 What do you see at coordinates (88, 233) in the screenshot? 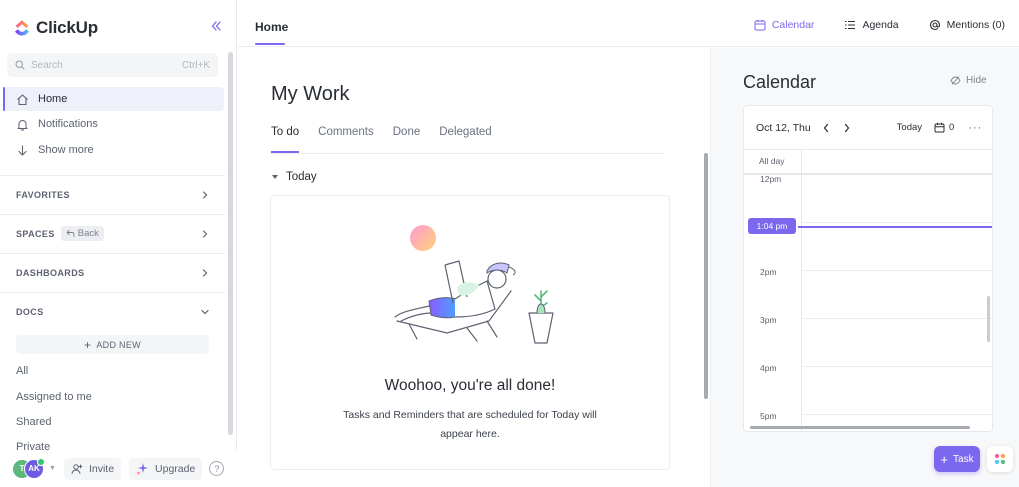
I see `back-chip-label: Back` at bounding box center [88, 233].